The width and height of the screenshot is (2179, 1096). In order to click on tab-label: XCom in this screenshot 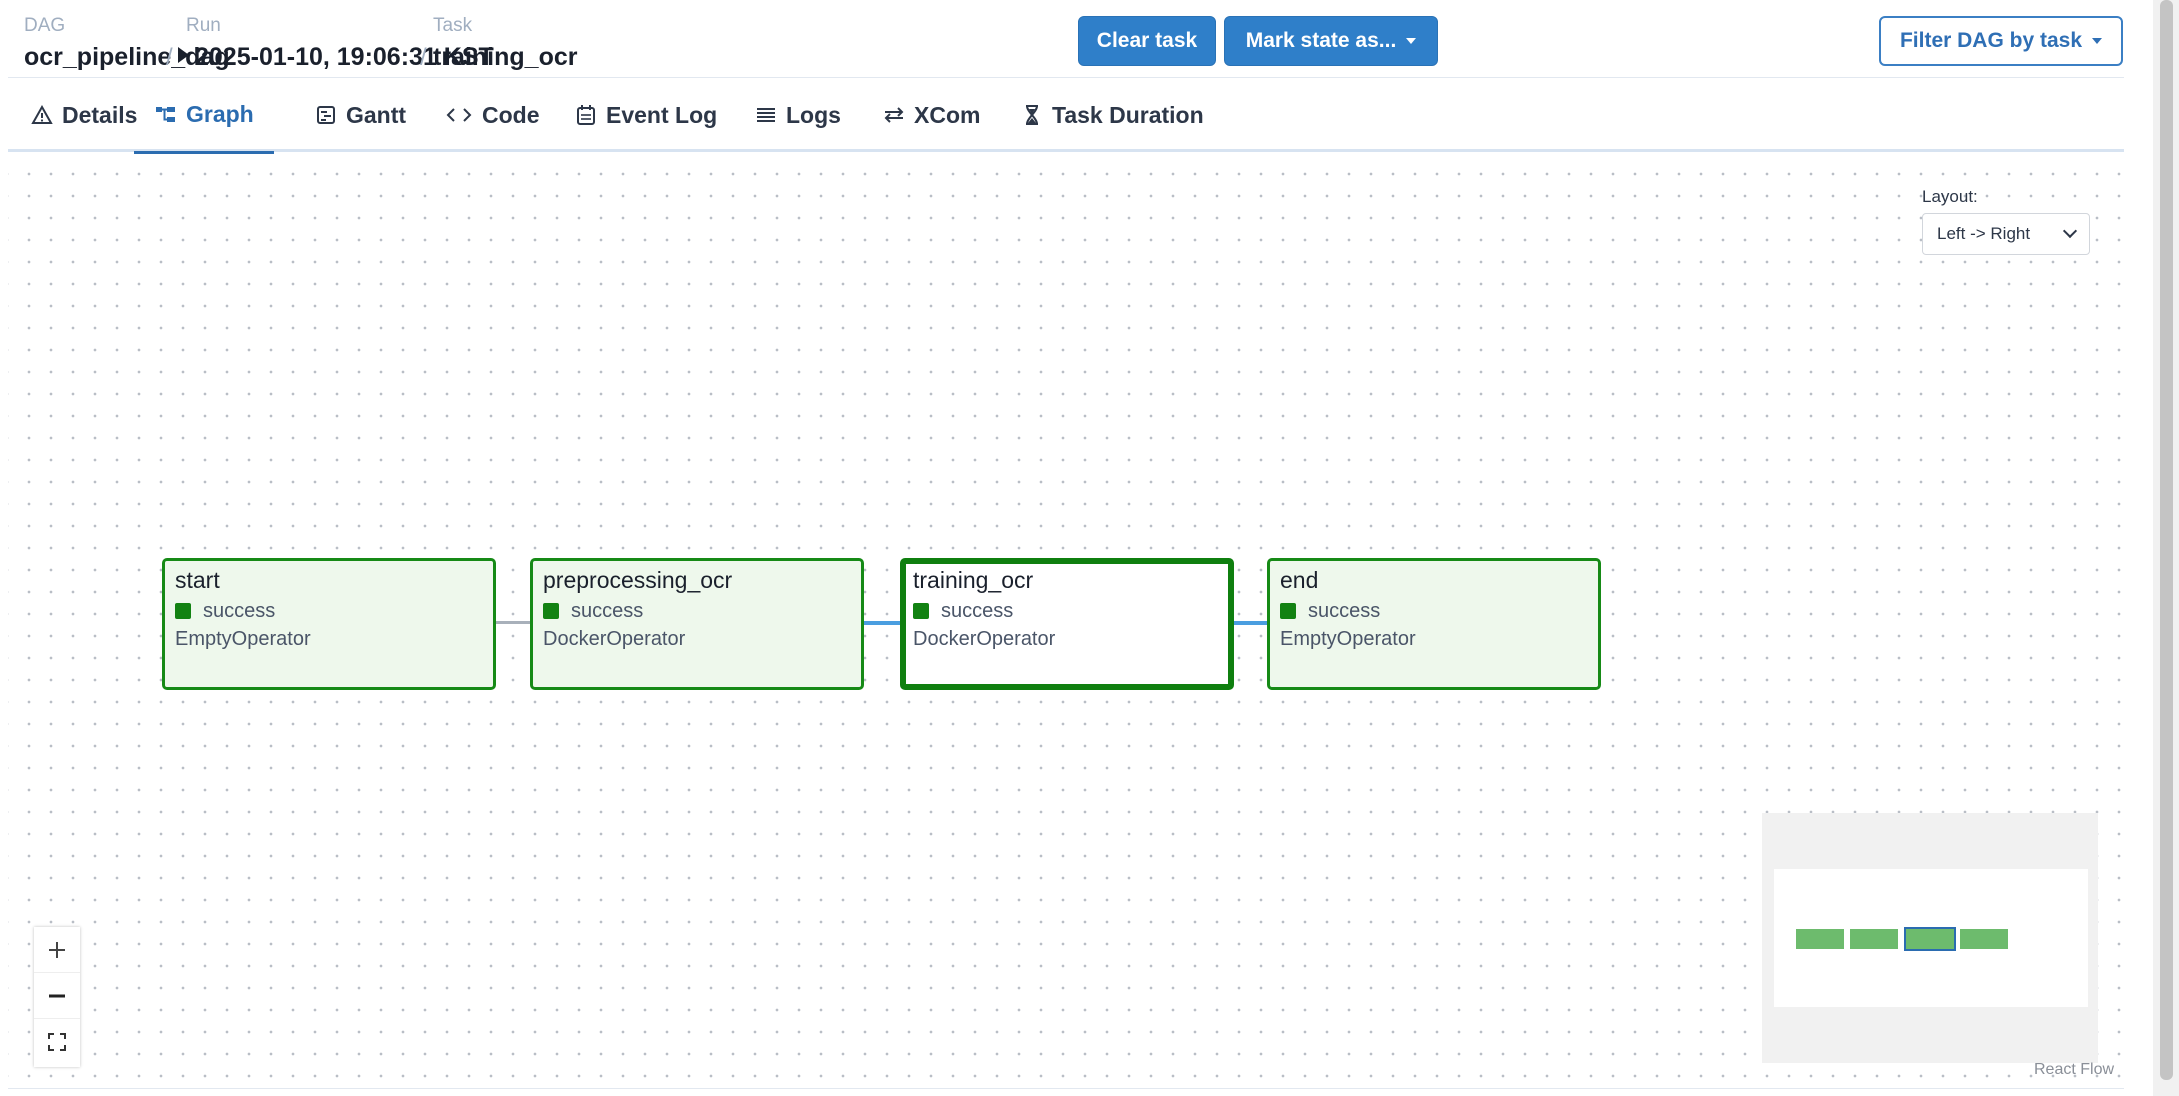, I will do `click(947, 114)`.